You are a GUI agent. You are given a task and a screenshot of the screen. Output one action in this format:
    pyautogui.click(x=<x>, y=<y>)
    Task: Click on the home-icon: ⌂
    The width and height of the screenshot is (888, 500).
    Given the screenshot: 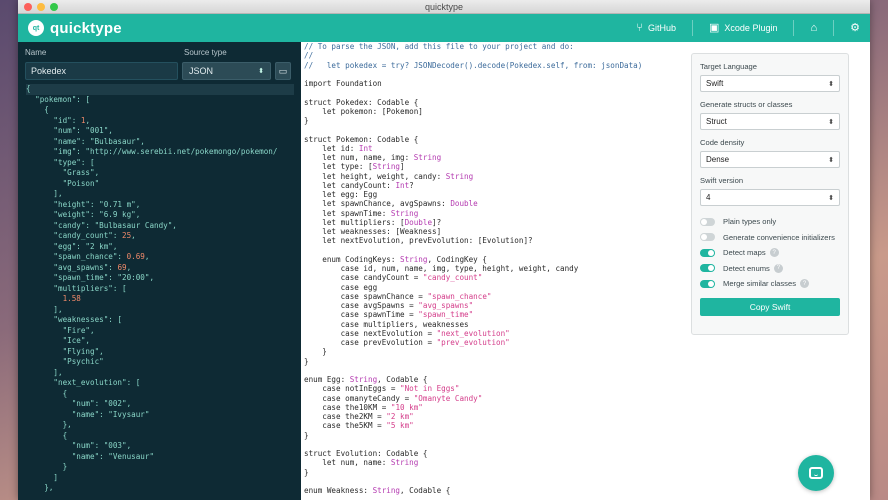 What is the action you would take?
    pyautogui.click(x=813, y=28)
    